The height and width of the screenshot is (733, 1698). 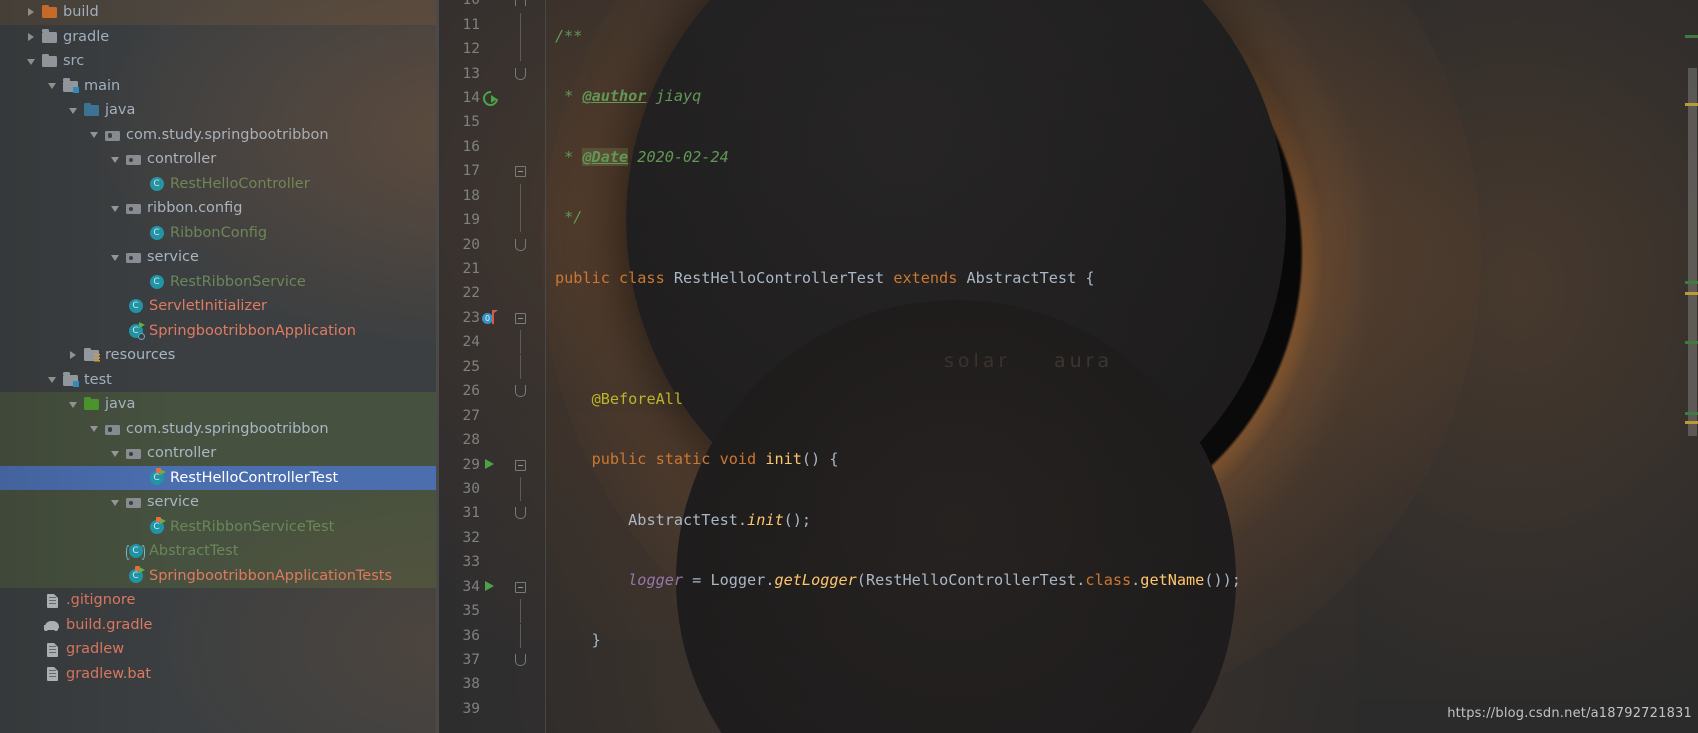 I want to click on gutter-line: 11, so click(x=491, y=24).